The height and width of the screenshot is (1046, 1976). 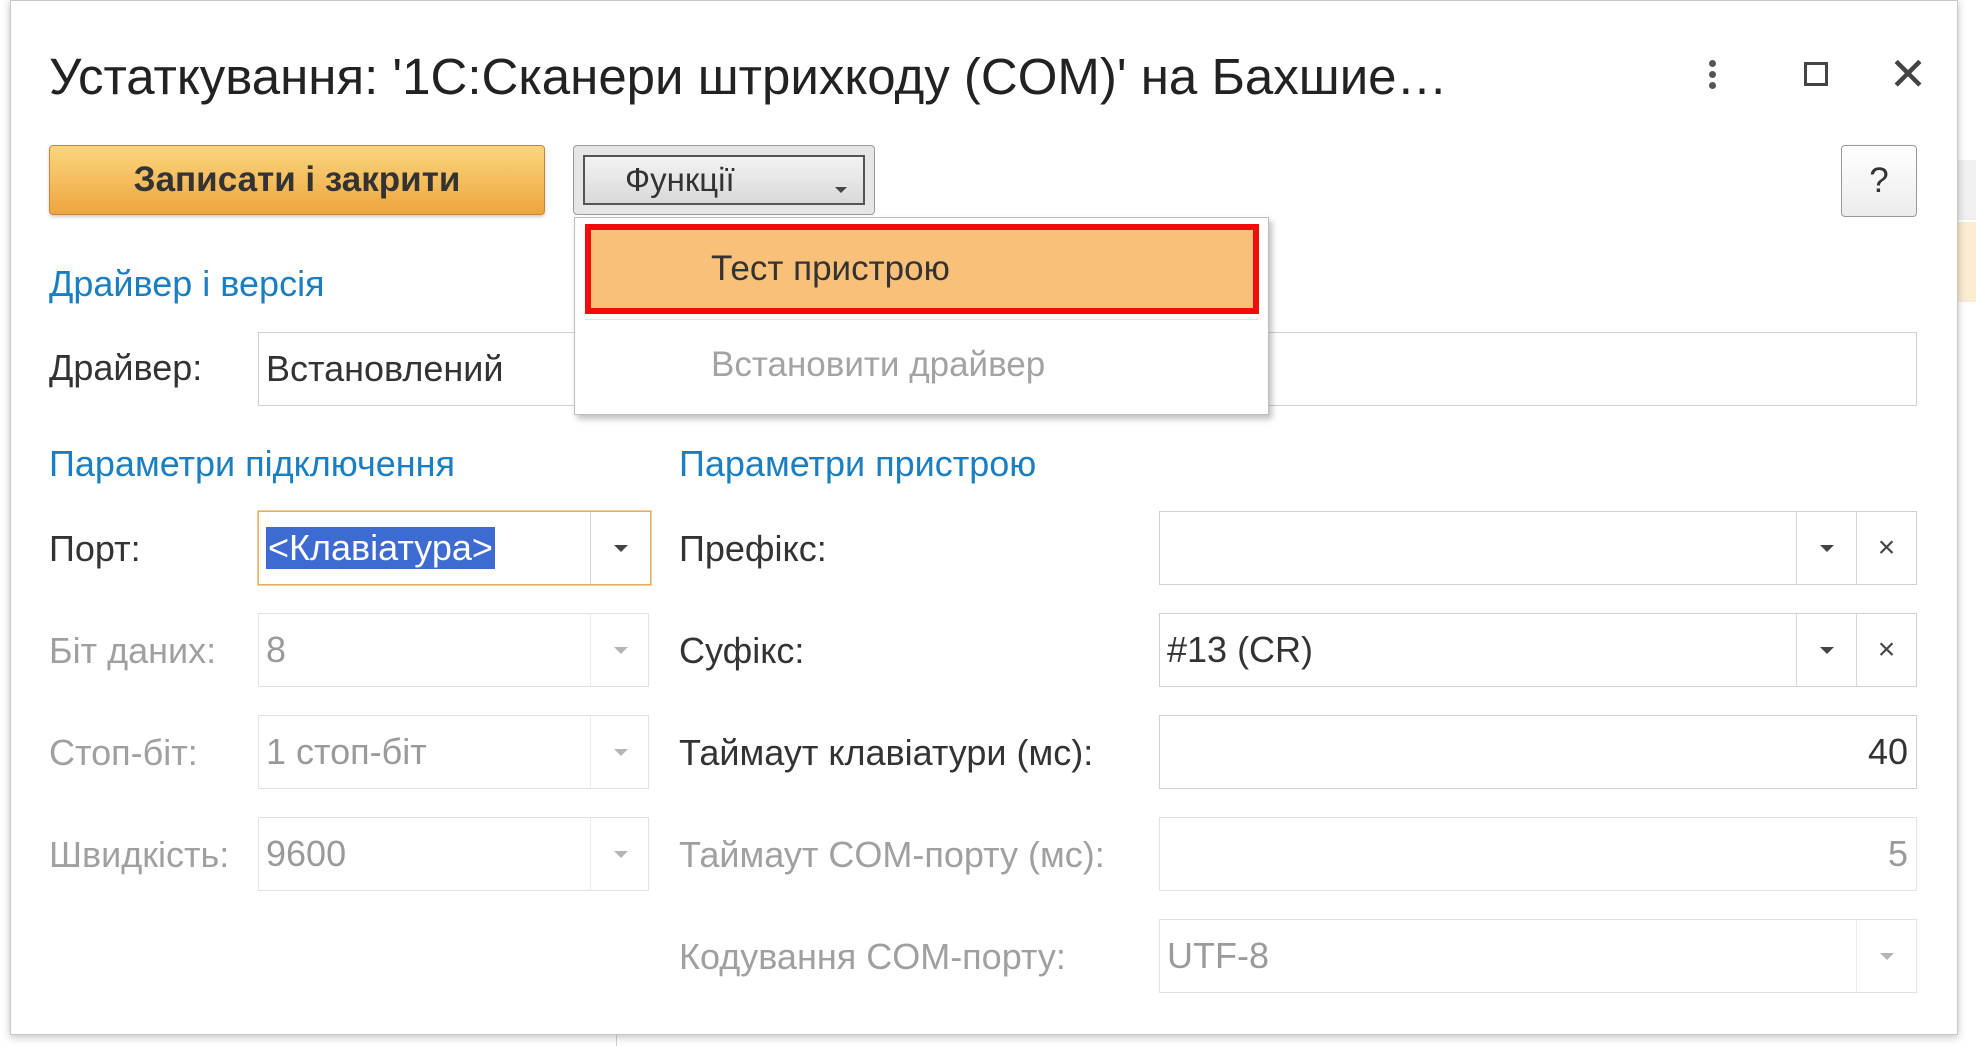 I want to click on more-vertical-icon, so click(x=1712, y=74).